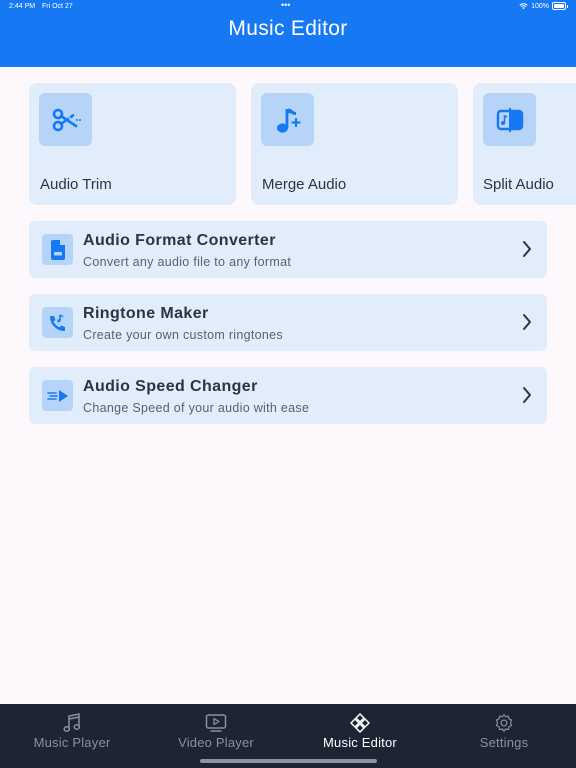 Image resolution: width=576 pixels, height=768 pixels. Describe the element at coordinates (288, 28) in the screenshot. I see `page-title: Music Editor` at that location.